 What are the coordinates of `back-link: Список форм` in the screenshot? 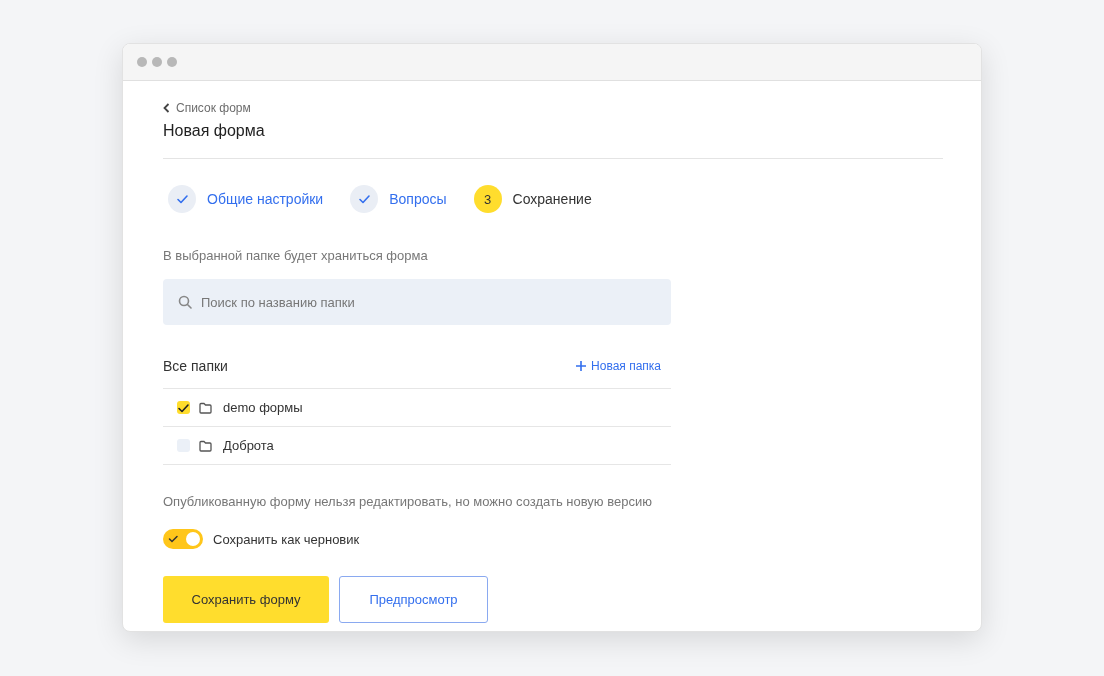 It's located at (207, 108).